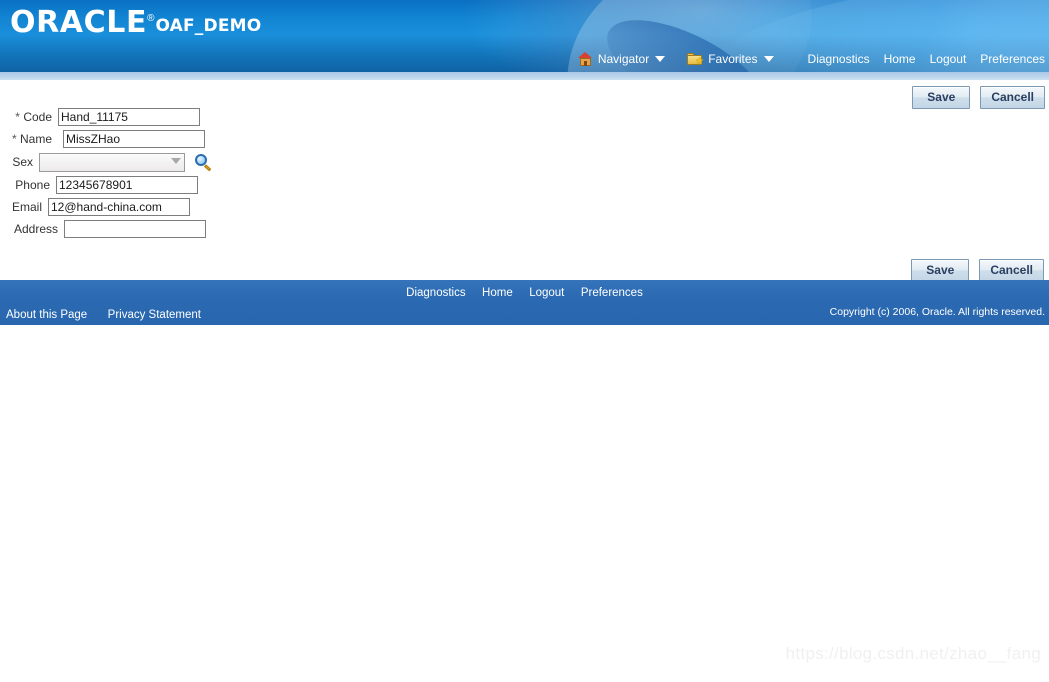 The image size is (1049, 682). What do you see at coordinates (926, 59) in the screenshot?
I see `global-links: Diagnostics Home Logout Preferences` at bounding box center [926, 59].